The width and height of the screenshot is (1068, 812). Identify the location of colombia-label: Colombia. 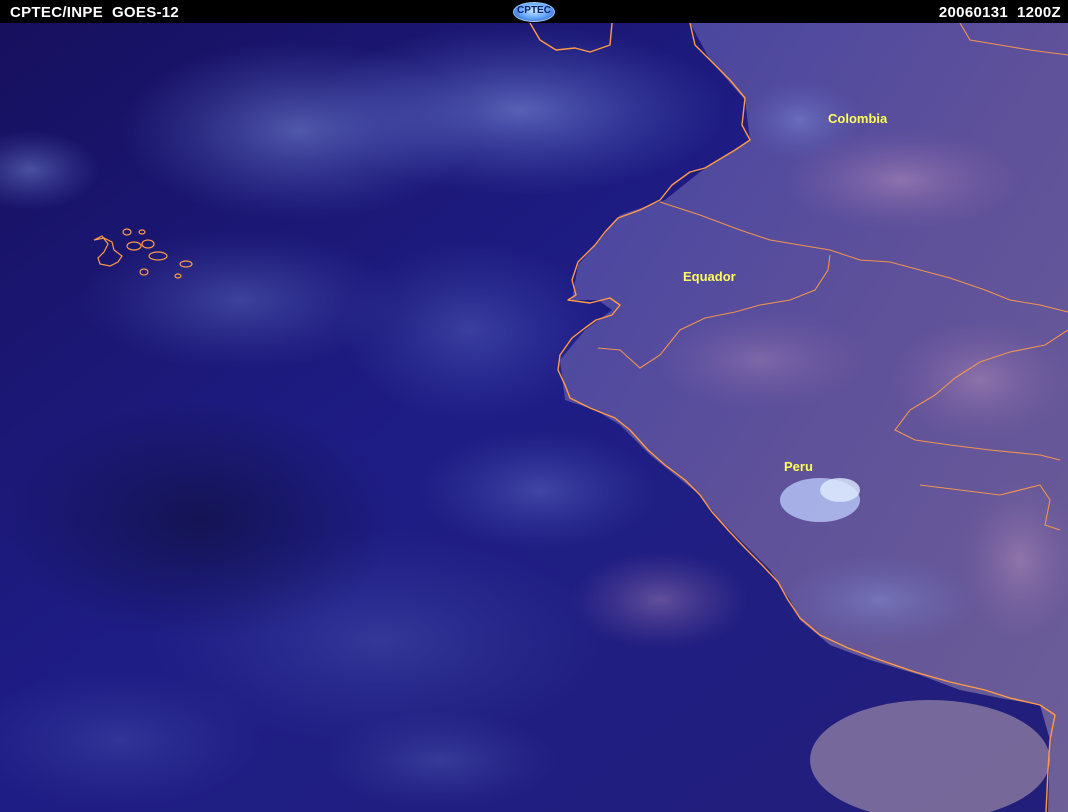
(858, 118).